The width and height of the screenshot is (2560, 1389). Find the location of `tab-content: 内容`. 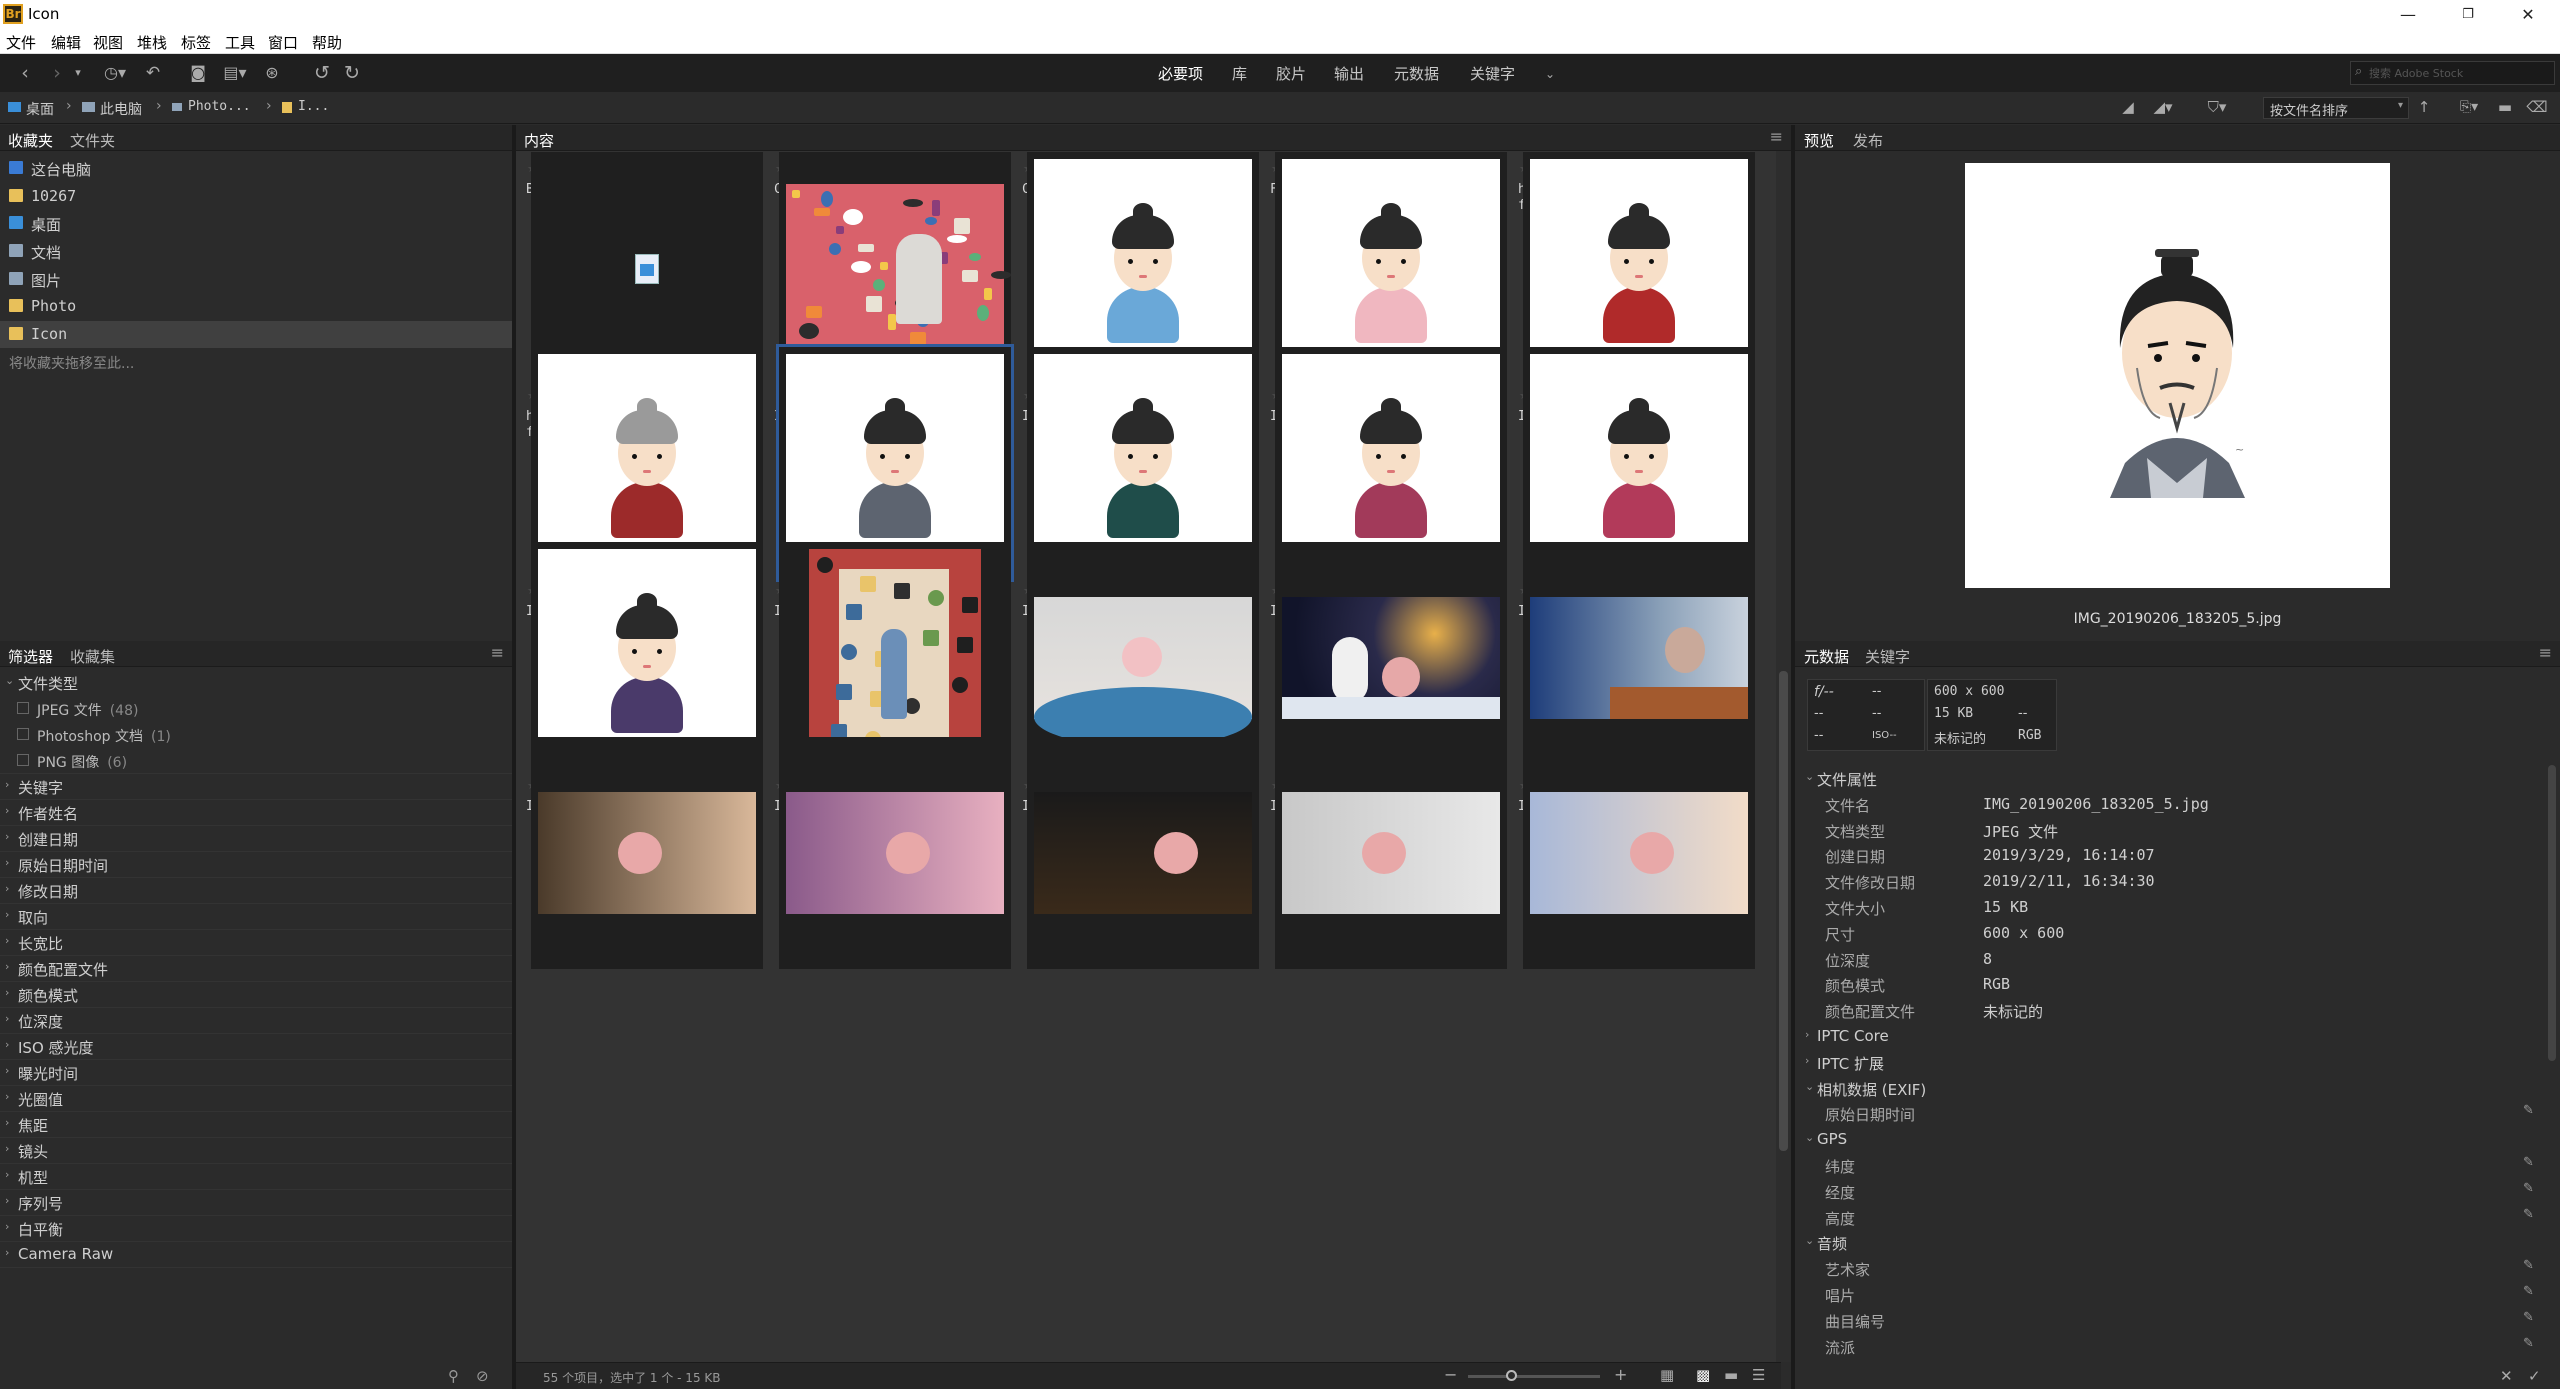

tab-content: 内容 is located at coordinates (539, 140).